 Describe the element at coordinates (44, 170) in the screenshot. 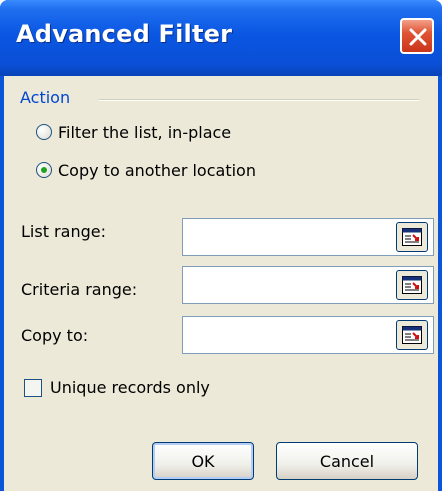

I see `radio-button-selected` at that location.